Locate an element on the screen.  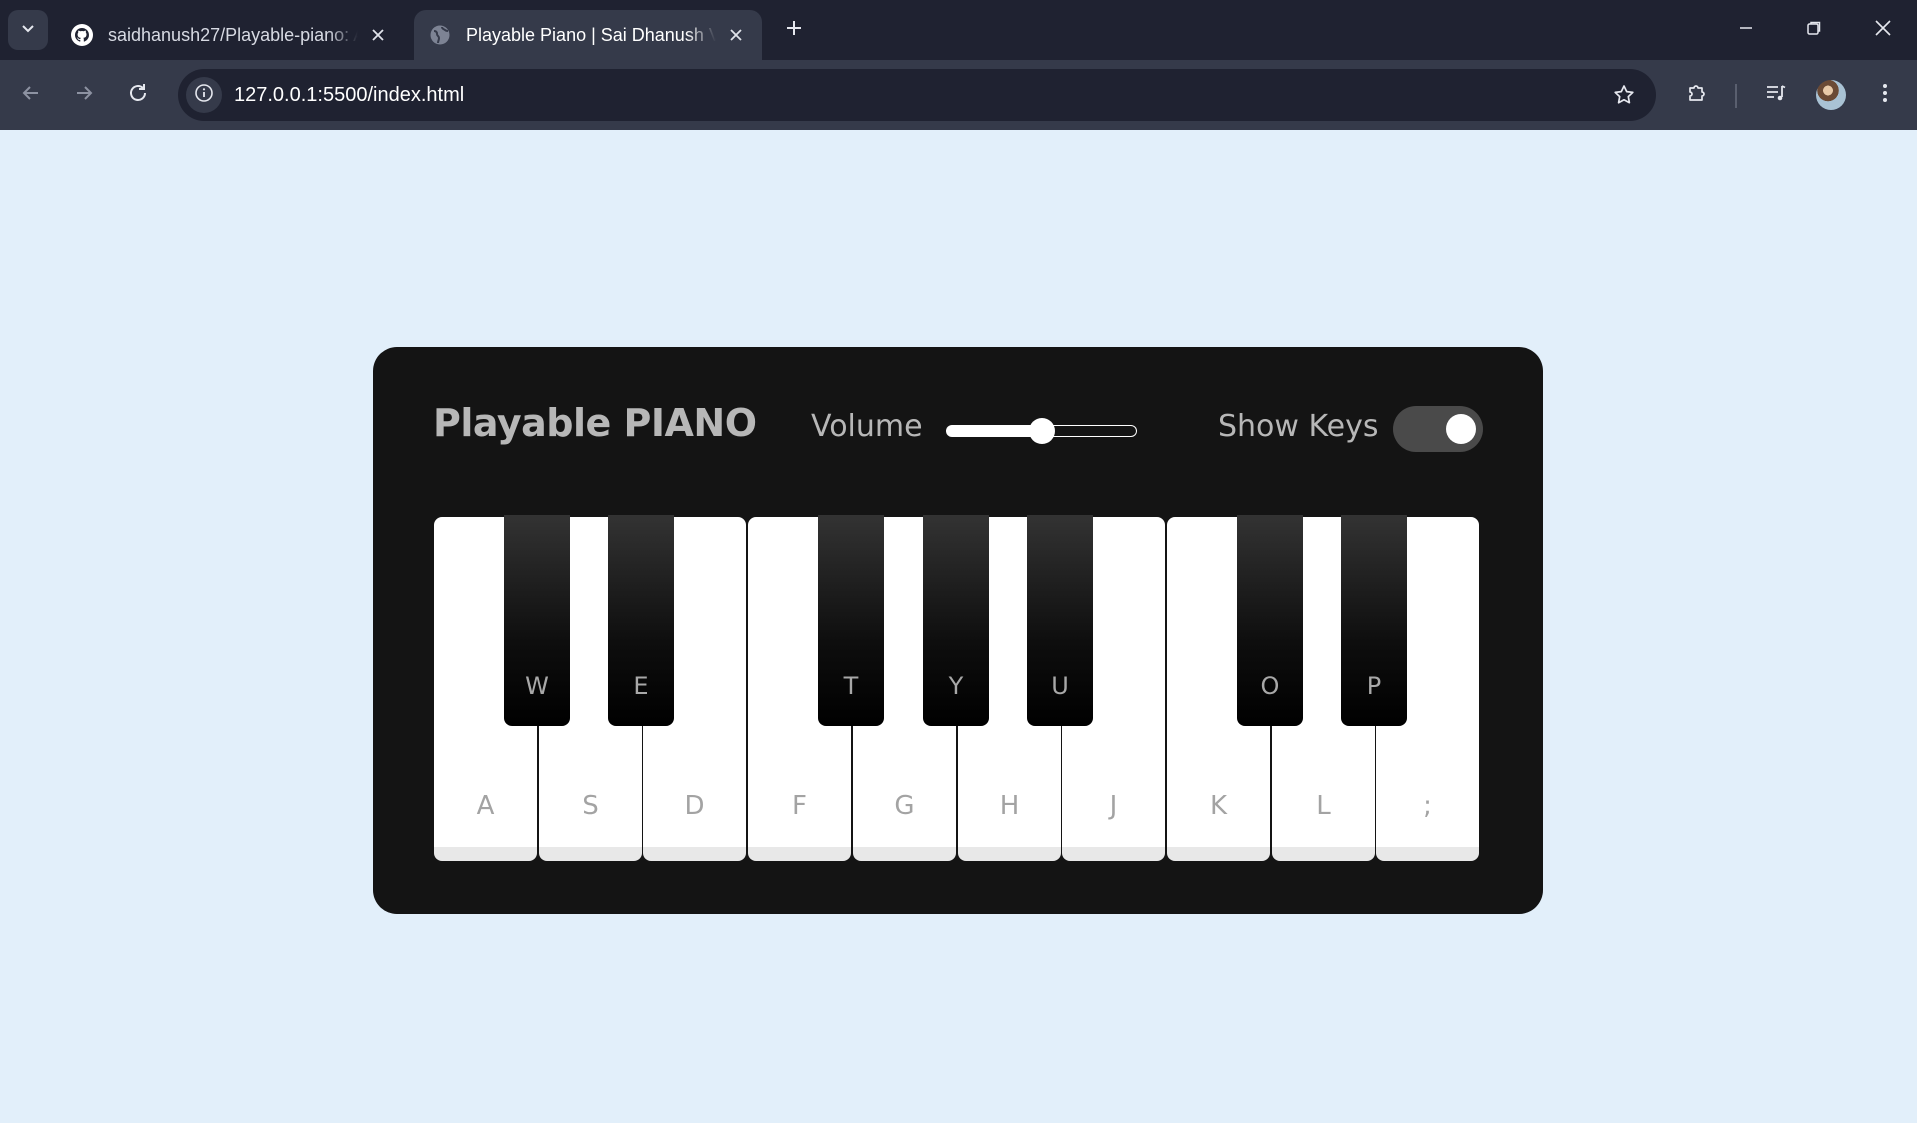
tab-playable-piano: Playable Piano | Sai Dhanush VR is located at coordinates (588, 35).